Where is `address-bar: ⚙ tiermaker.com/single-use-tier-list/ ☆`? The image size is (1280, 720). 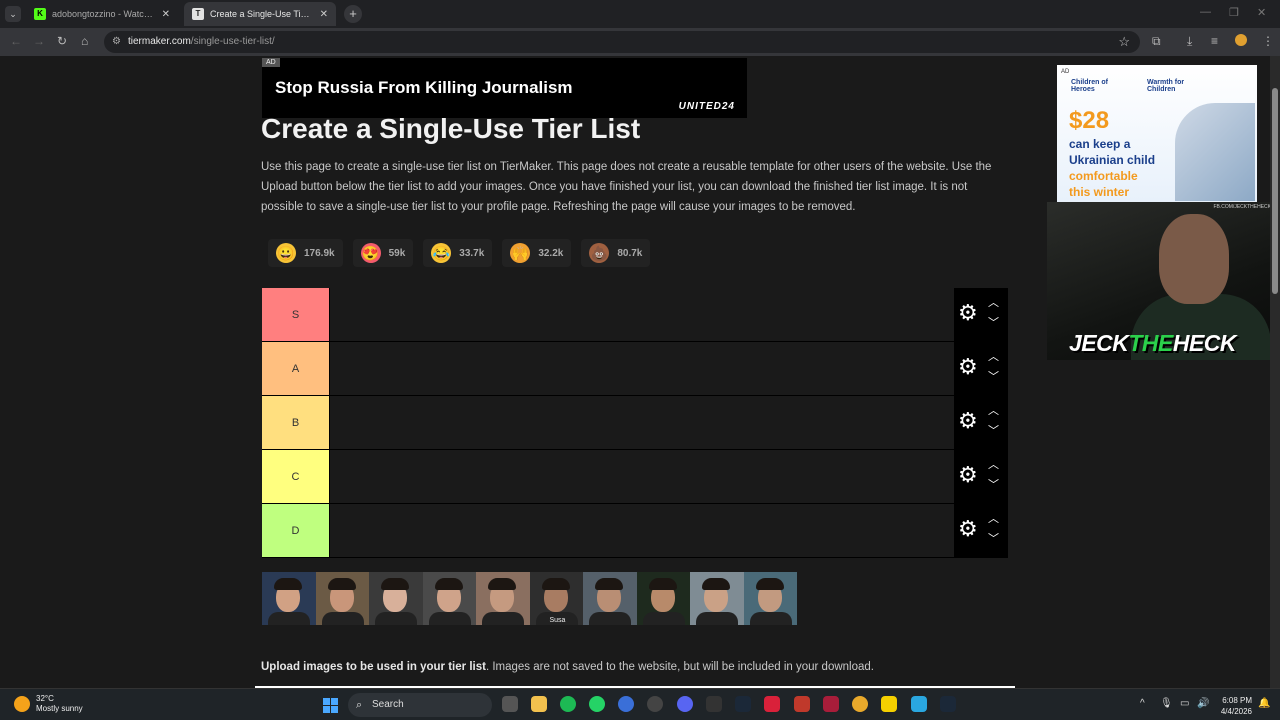
address-bar: ⚙ tiermaker.com/single-use-tier-list/ ☆ is located at coordinates (622, 42).